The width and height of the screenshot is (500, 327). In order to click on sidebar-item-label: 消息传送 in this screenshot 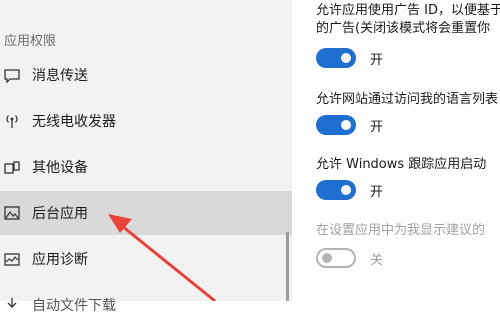, I will do `click(60, 76)`.